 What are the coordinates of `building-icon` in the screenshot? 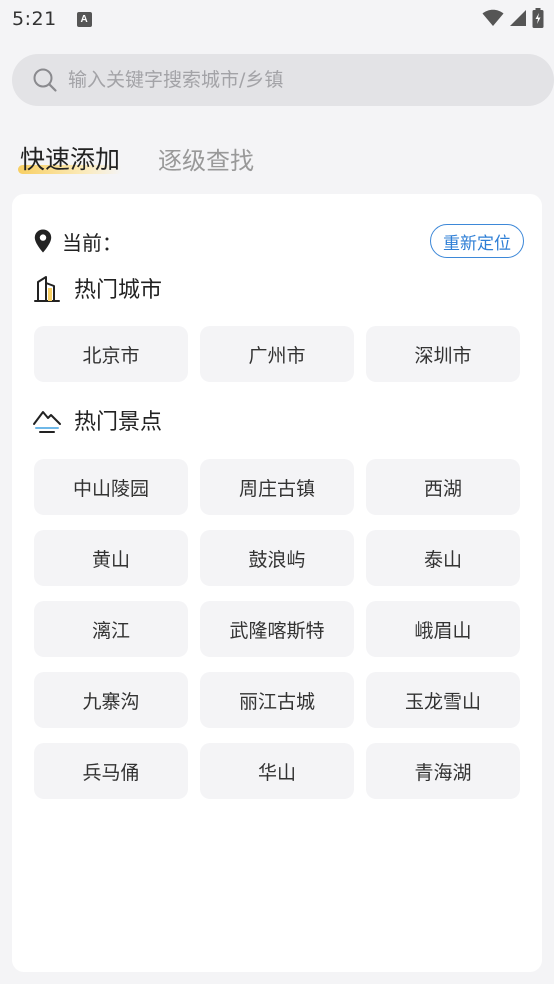 It's located at (47, 289).